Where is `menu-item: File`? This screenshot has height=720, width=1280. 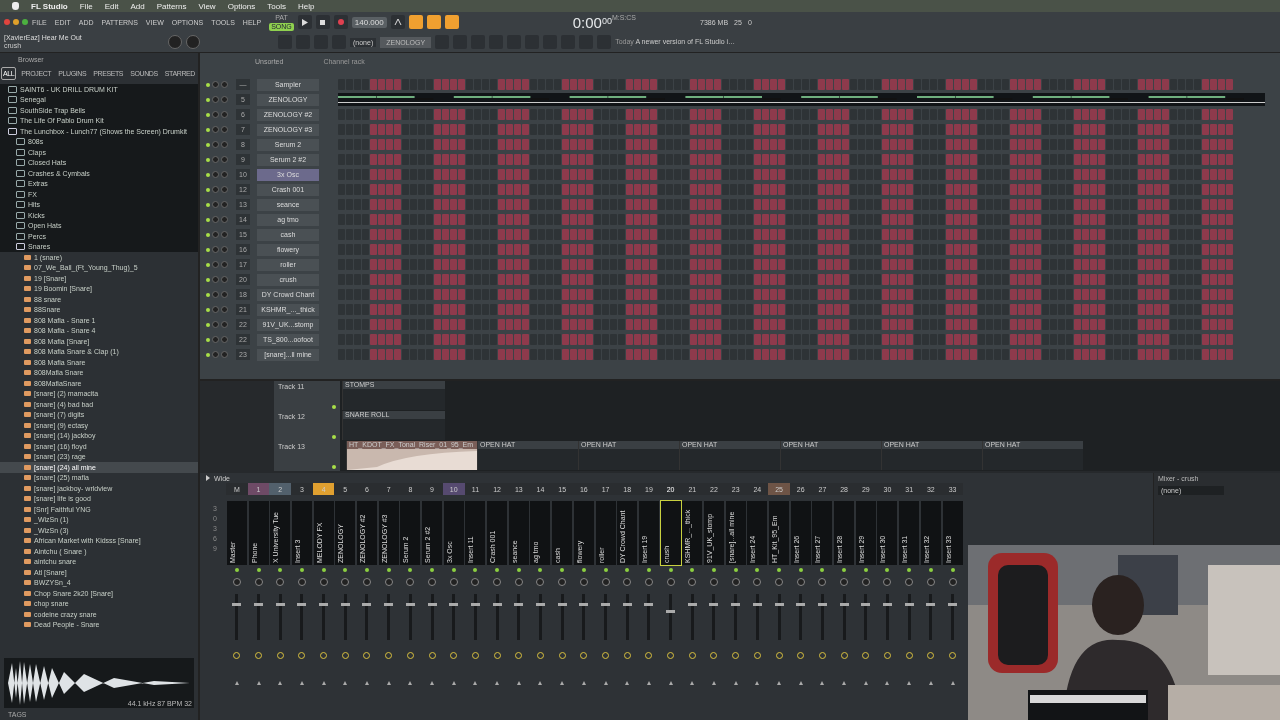
menu-item: File is located at coordinates (86, 6).